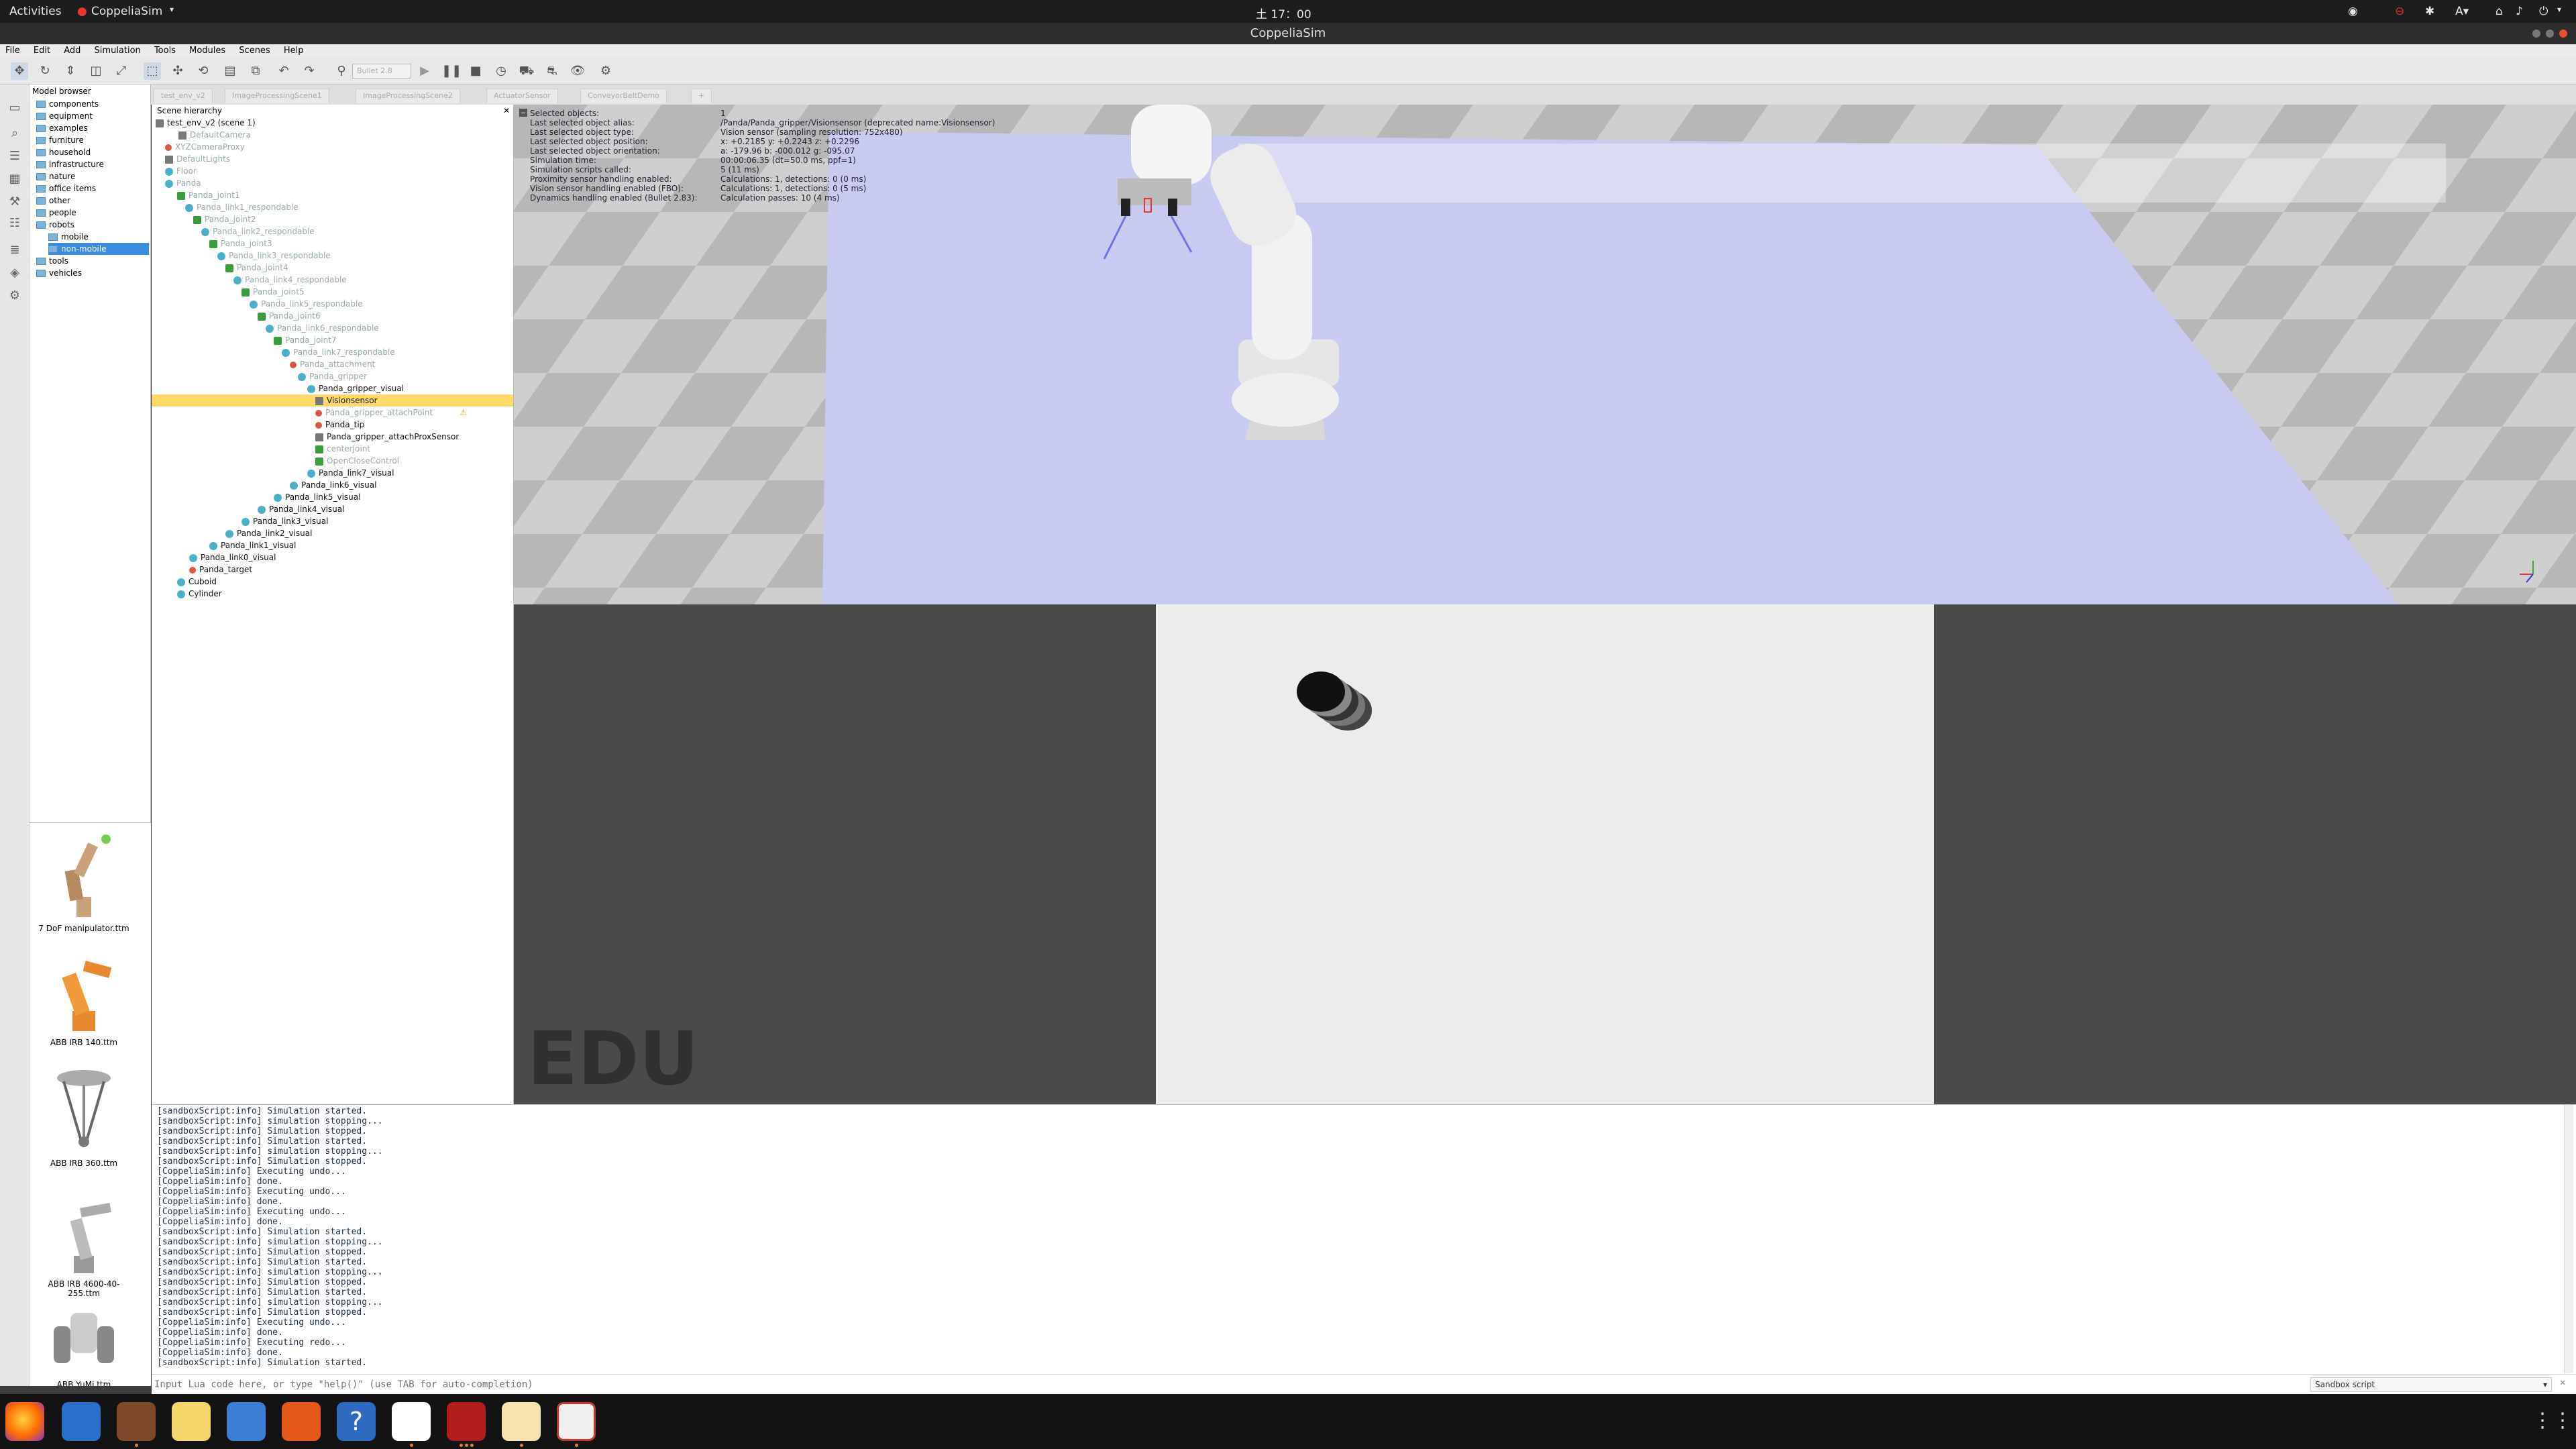  Describe the element at coordinates (333, 485) in the screenshot. I see `tree-item: Panda_link6_visual` at that location.